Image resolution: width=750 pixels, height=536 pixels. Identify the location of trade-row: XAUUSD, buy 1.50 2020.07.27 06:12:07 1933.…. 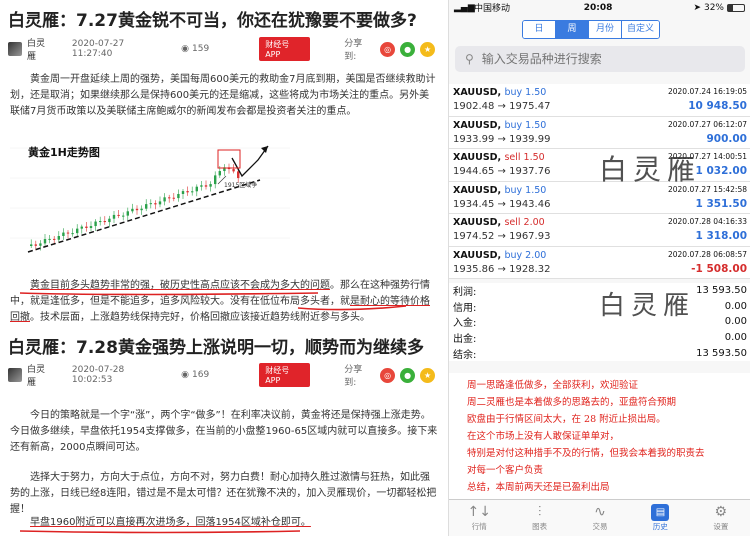
(599, 133).